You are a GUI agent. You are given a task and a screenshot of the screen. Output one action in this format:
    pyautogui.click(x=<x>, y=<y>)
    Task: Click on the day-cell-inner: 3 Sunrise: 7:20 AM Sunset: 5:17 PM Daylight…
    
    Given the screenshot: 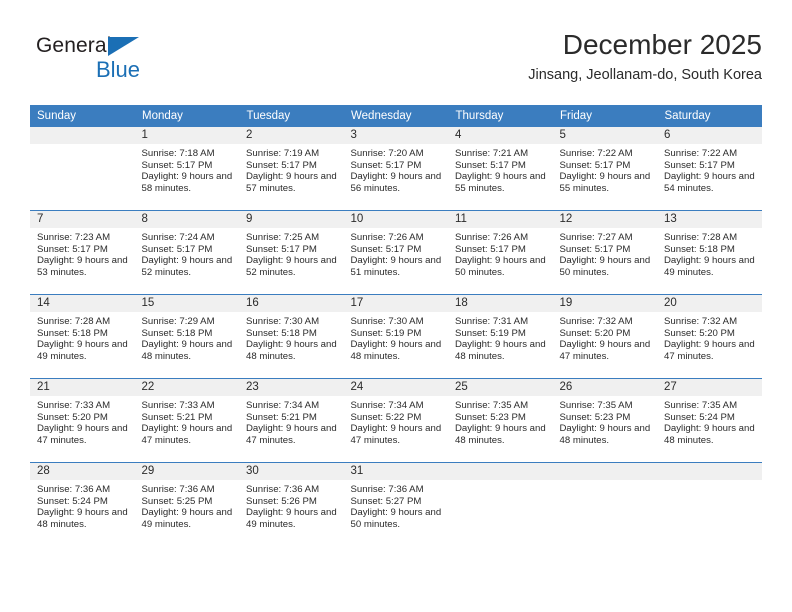 What is the action you would take?
    pyautogui.click(x=396, y=168)
    